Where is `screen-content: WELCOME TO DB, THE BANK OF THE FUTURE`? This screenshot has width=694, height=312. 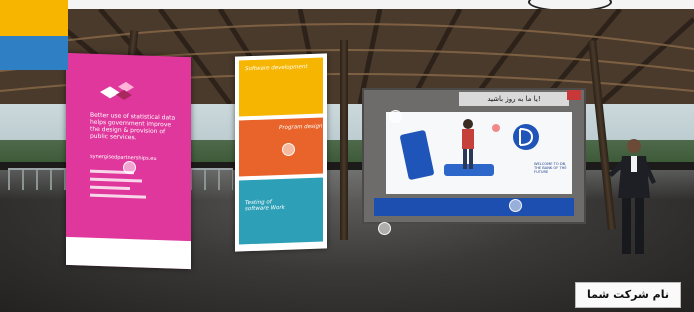 screen-content: WELCOME TO DB, THE BANK OF THE FUTURE is located at coordinates (479, 153).